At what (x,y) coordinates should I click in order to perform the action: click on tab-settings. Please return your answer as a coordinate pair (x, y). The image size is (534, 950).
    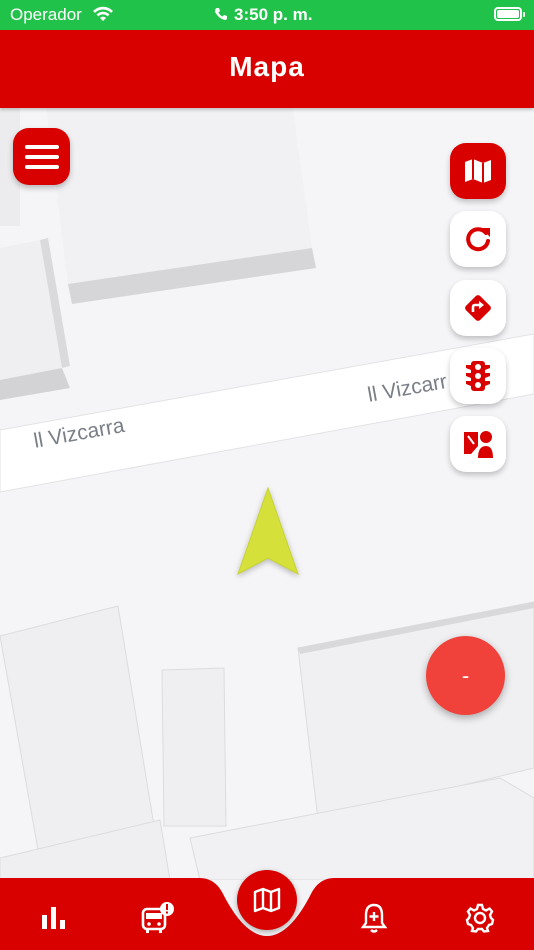
    Looking at the image, I should click on (480, 918).